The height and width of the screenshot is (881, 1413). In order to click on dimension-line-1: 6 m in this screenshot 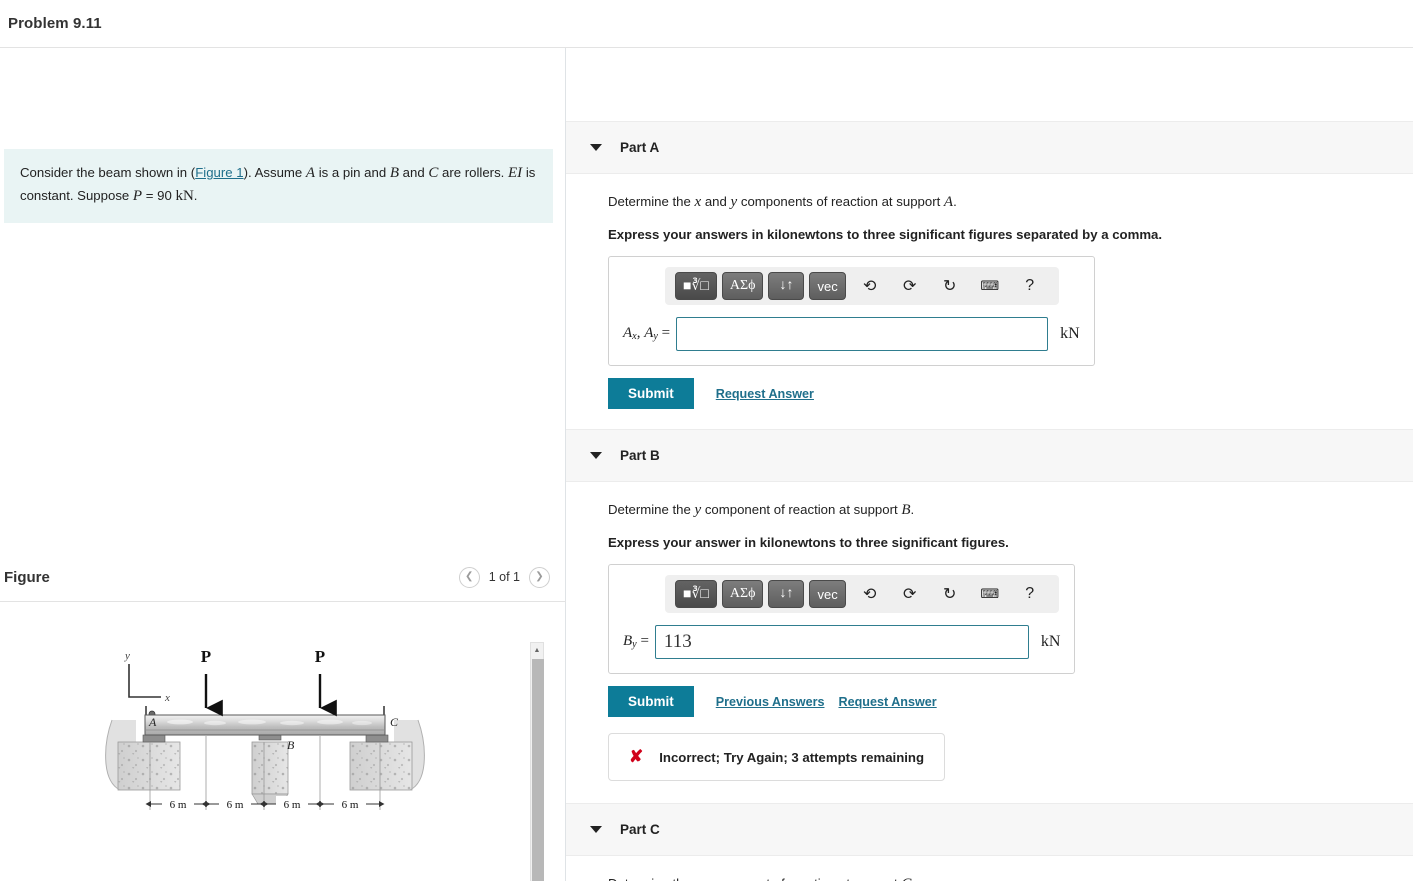, I will do `click(178, 803)`.